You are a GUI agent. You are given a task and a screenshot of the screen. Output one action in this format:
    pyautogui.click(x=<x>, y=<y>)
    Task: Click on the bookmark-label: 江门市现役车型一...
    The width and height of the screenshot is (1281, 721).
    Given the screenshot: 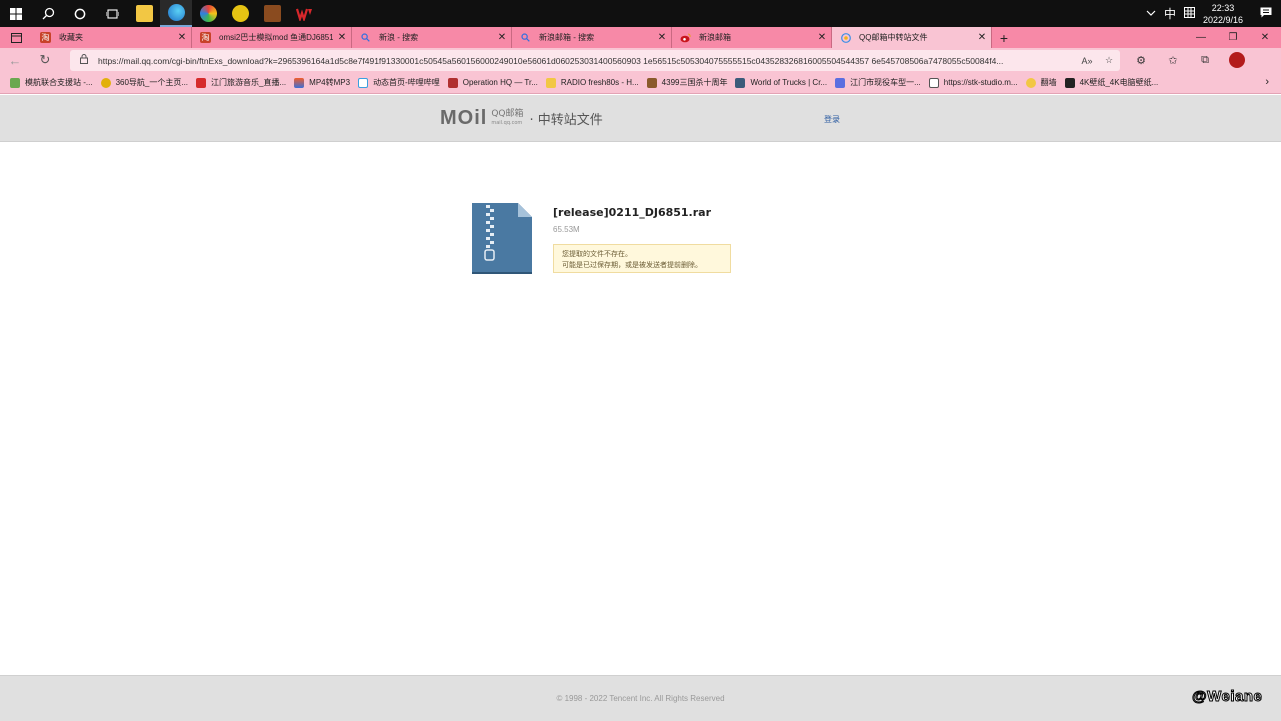 What is the action you would take?
    pyautogui.click(x=885, y=82)
    